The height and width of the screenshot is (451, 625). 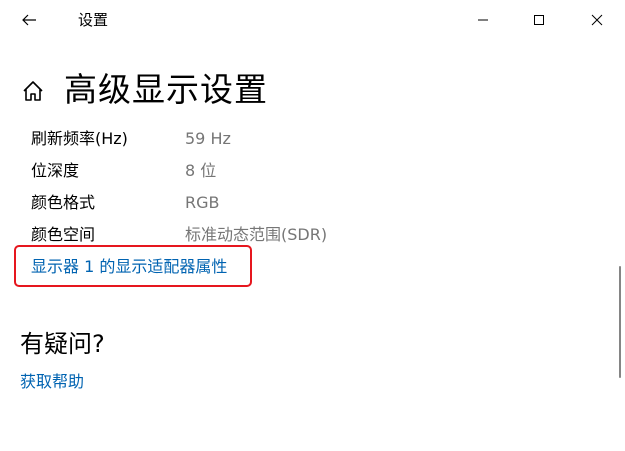 I want to click on minimize-icon, so click(x=483, y=20).